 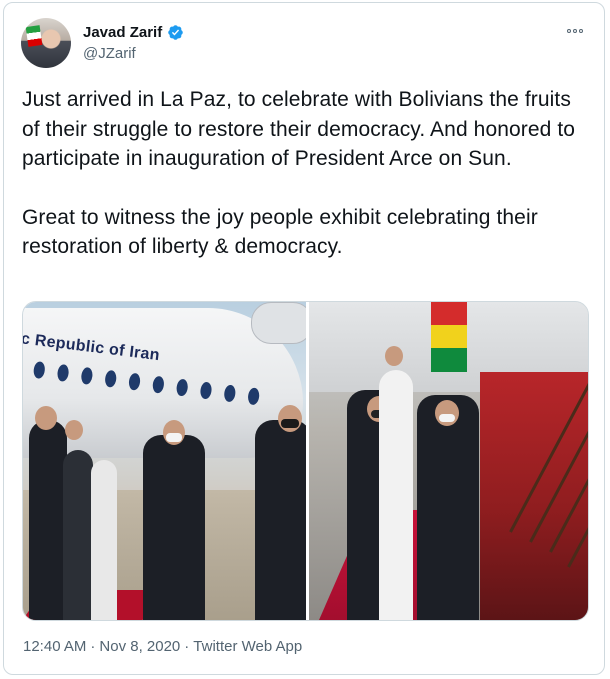 I want to click on more-options-icon, so click(x=575, y=31).